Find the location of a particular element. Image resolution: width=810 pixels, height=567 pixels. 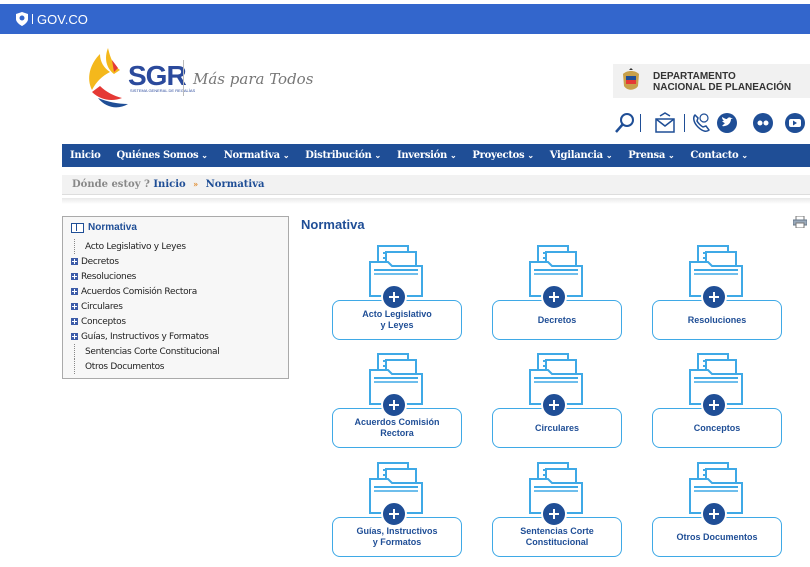

nav-item-distribuci-n: Distribución ⌄ is located at coordinates (343, 155).